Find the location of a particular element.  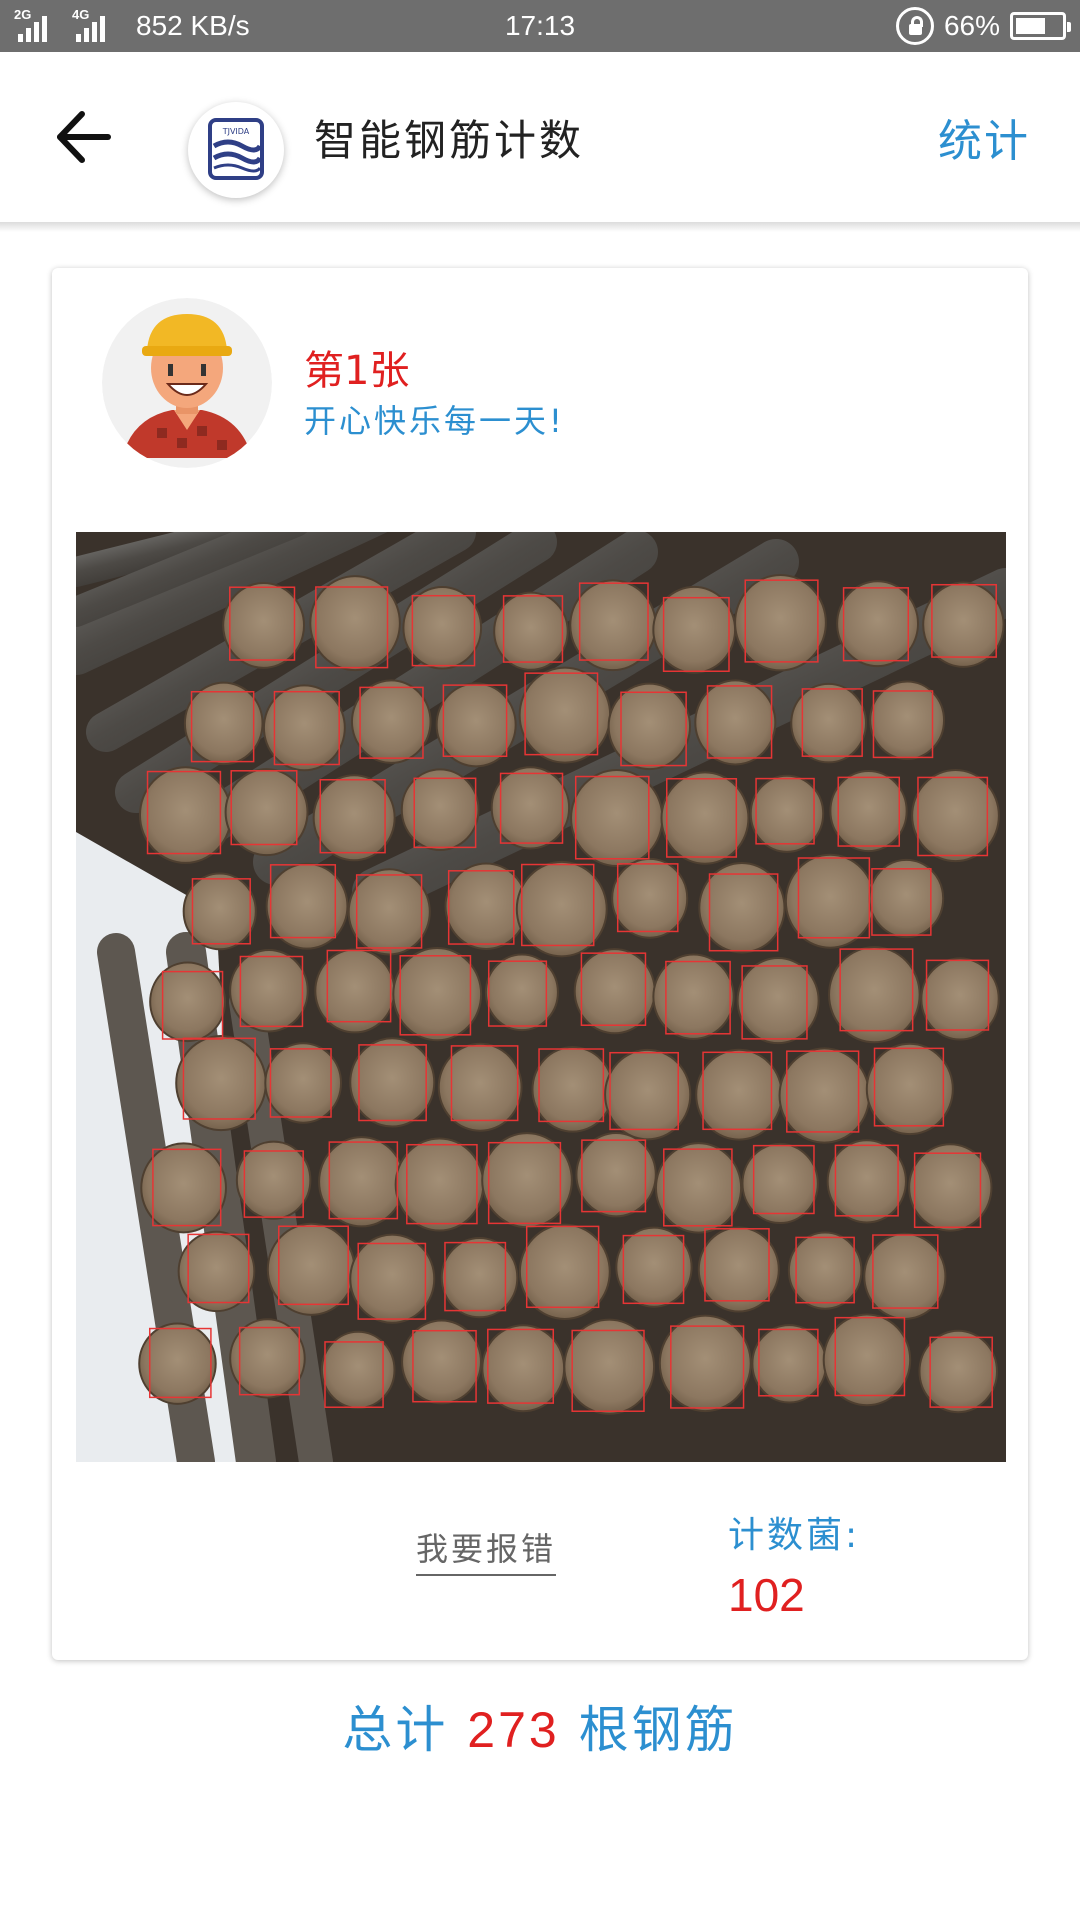

app-bar: TJVIDA 智能钢筋计数 统计 is located at coordinates (540, 137).